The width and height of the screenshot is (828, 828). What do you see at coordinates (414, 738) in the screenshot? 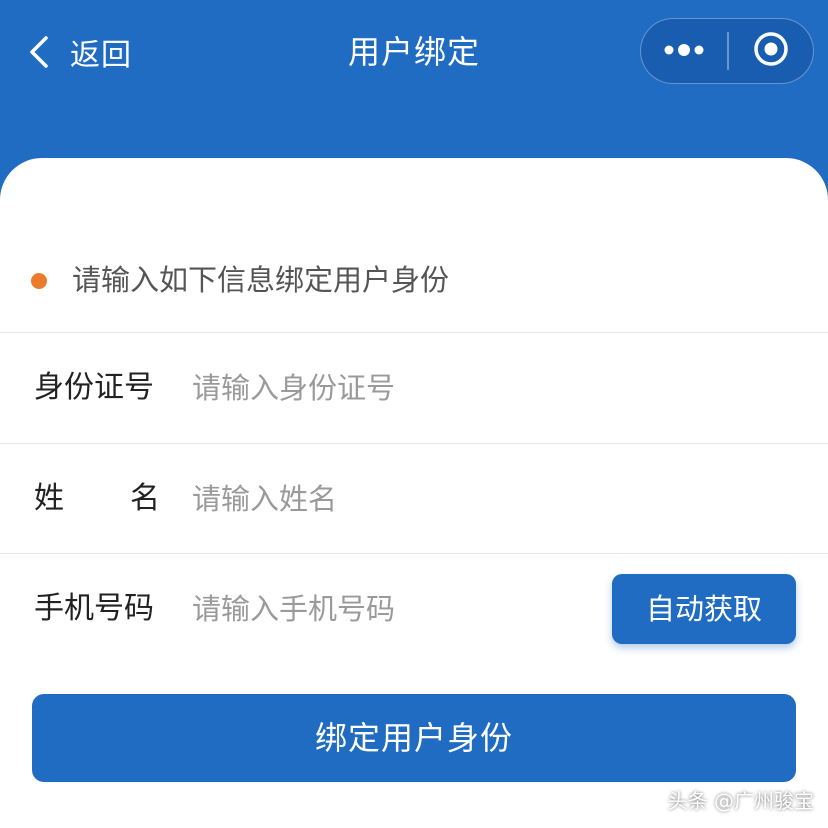
I see `bind-identity-button: 绑定用户身份` at bounding box center [414, 738].